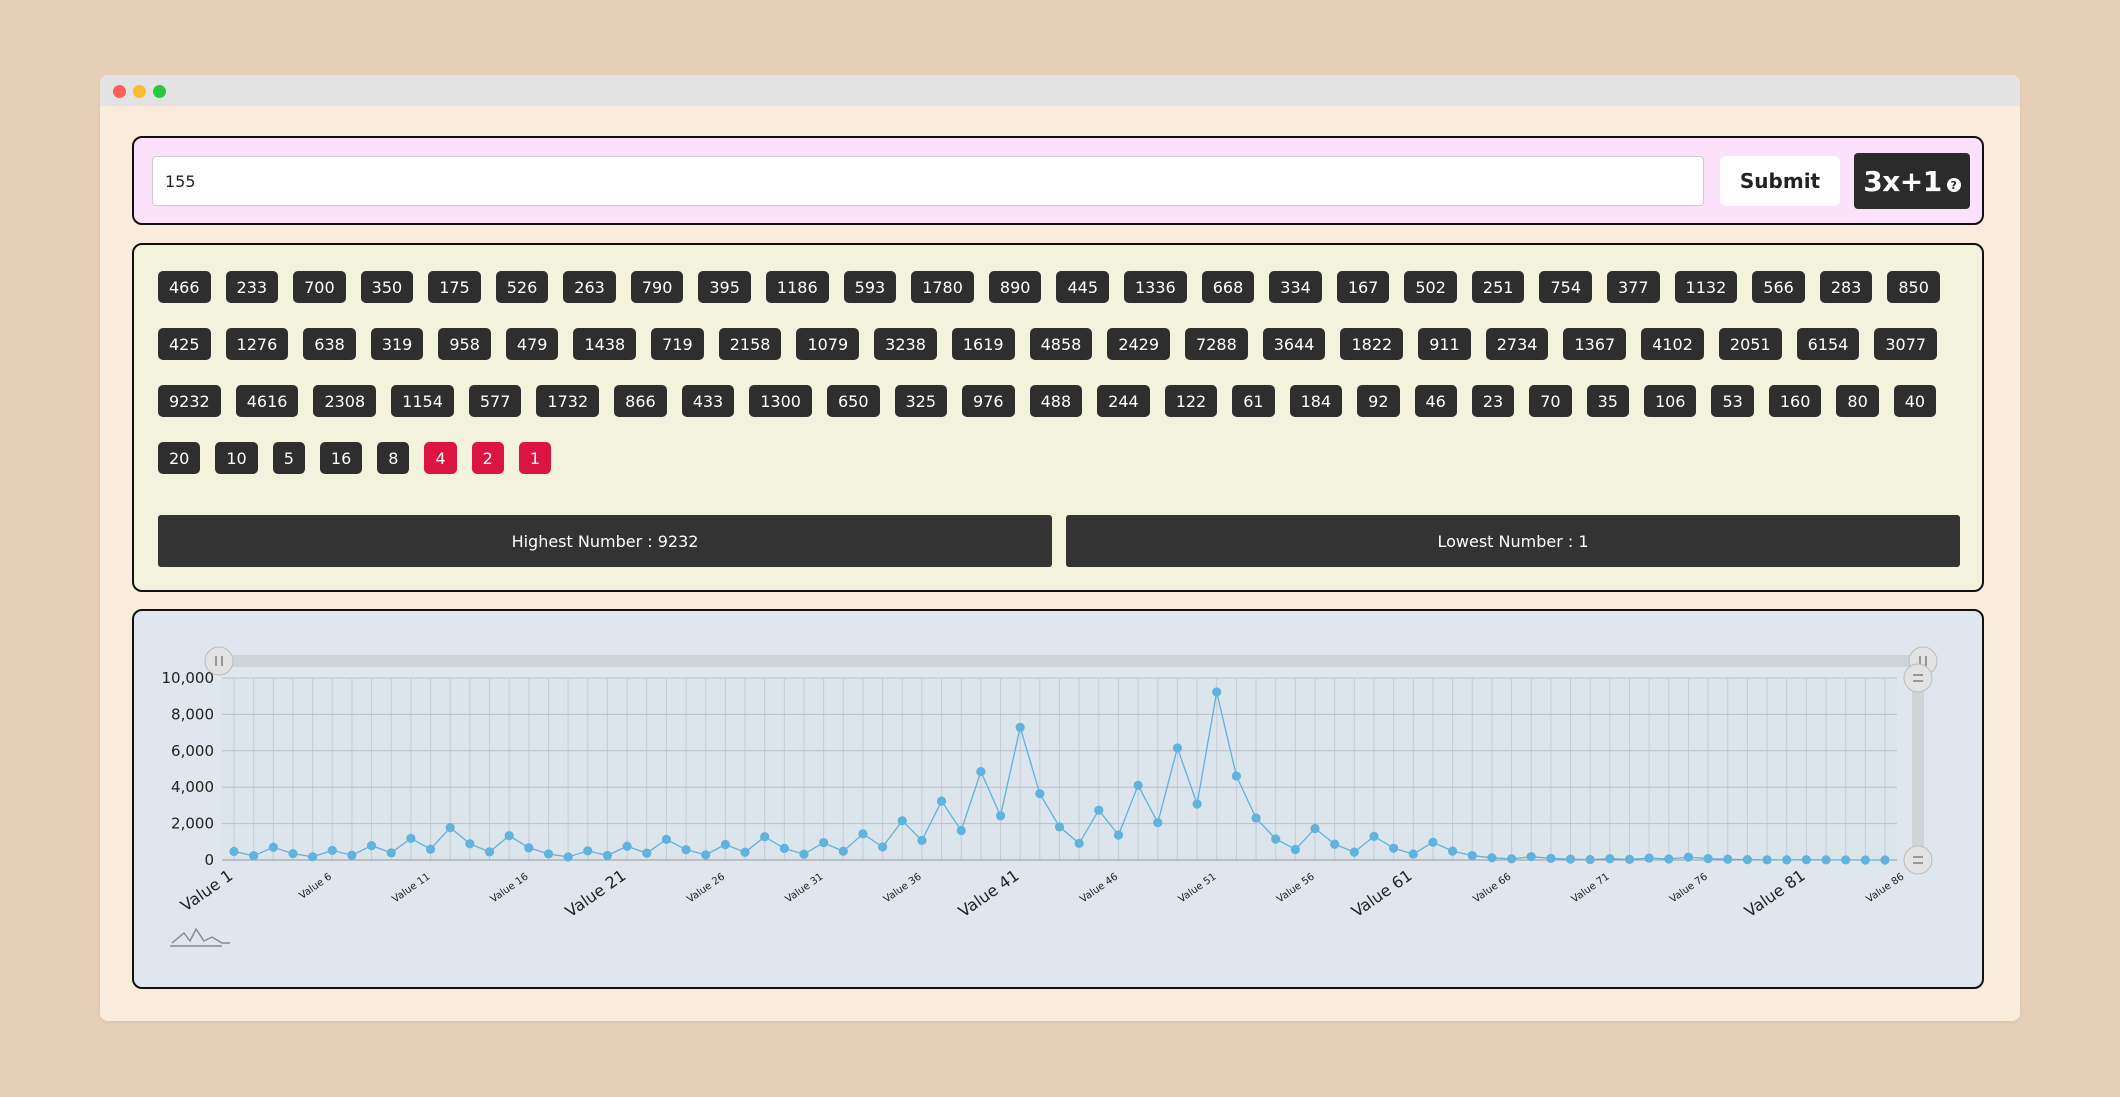 The image size is (2120, 1097). Describe the element at coordinates (252, 287) in the screenshot. I see `sequence-chip: 233` at that location.